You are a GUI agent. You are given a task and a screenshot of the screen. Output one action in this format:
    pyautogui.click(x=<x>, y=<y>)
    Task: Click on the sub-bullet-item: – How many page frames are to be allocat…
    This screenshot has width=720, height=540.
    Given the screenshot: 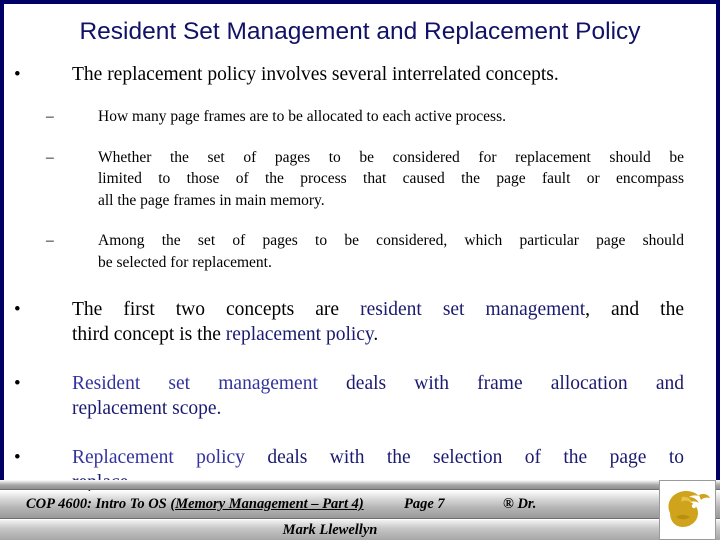 What is the action you would take?
    pyautogui.click(x=360, y=117)
    